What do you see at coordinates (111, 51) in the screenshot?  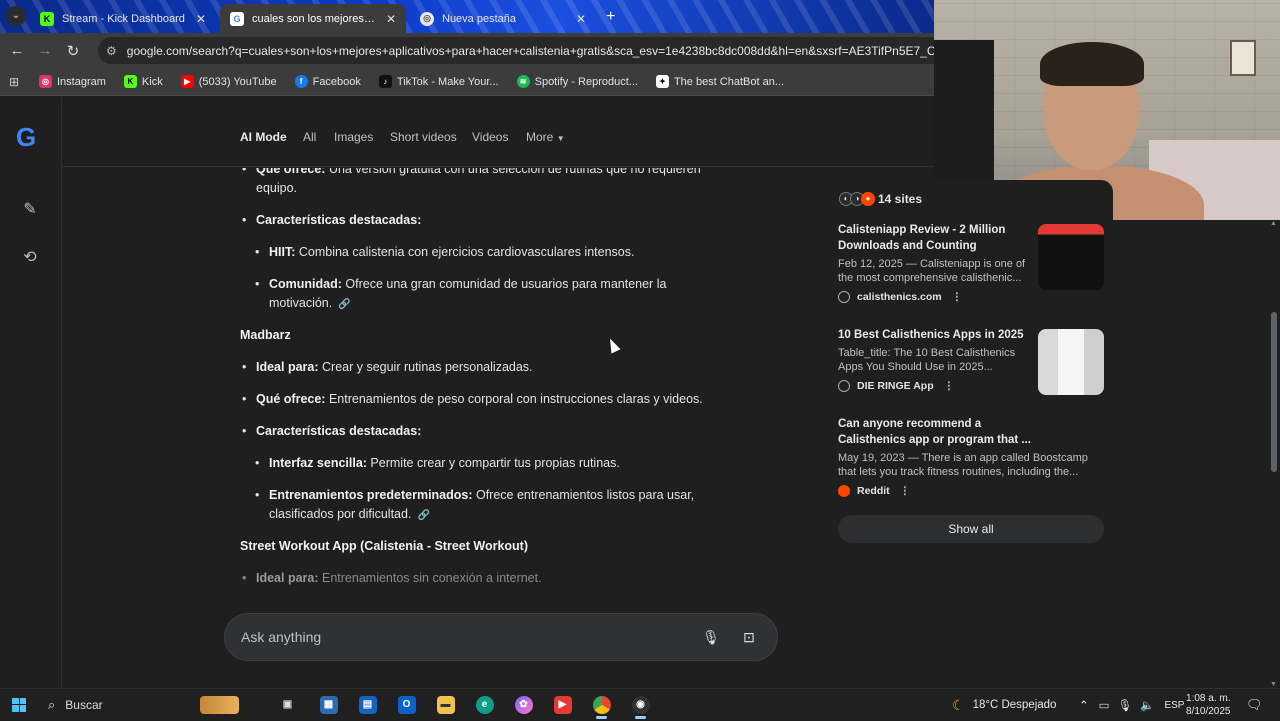 I see `site-info-icon: ⚙` at bounding box center [111, 51].